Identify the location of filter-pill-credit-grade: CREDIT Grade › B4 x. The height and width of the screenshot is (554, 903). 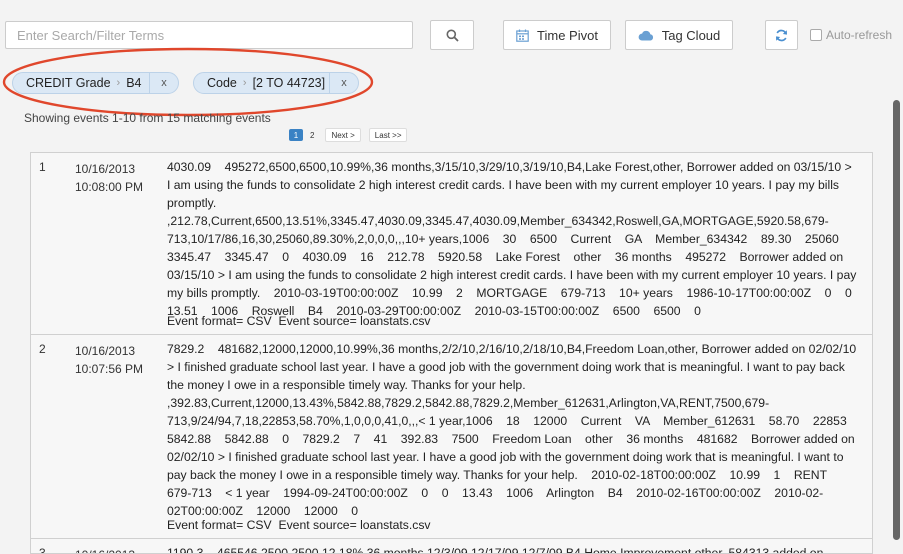
(95, 83).